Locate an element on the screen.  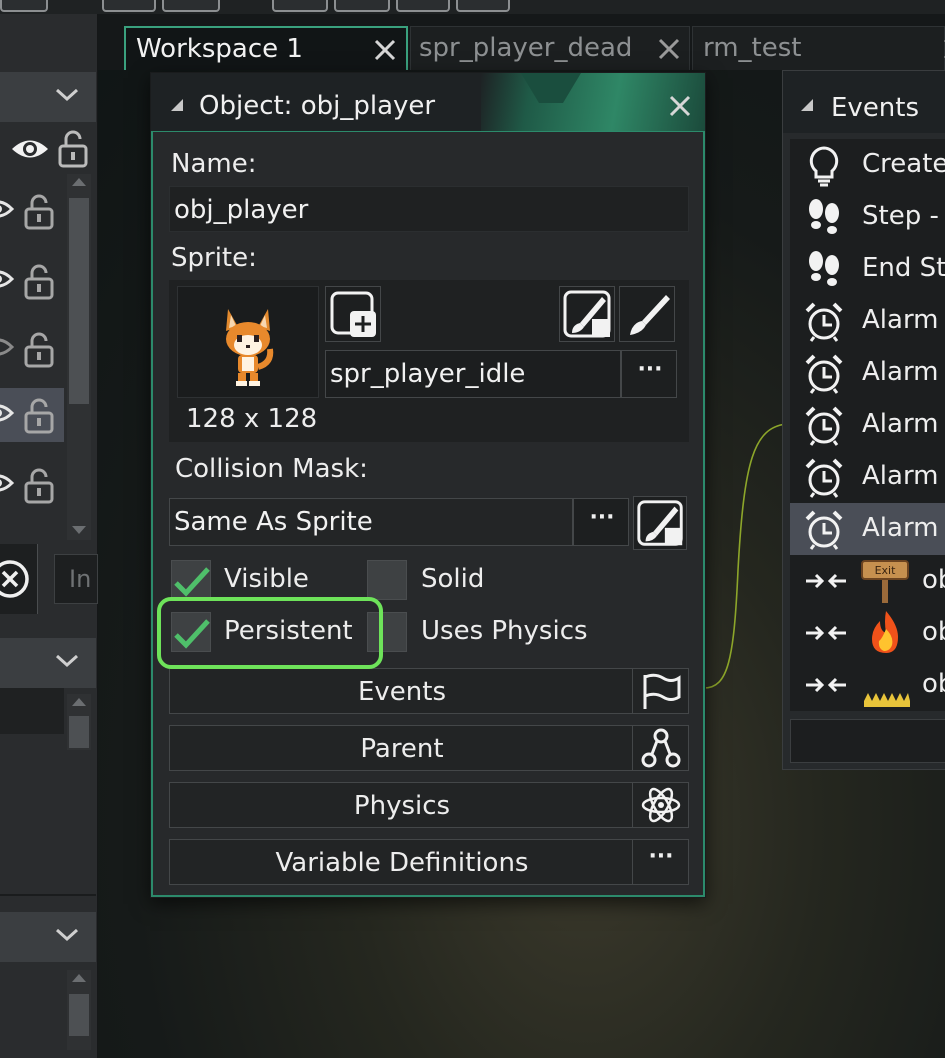
sprite-label: Sprite: is located at coordinates (214, 258).